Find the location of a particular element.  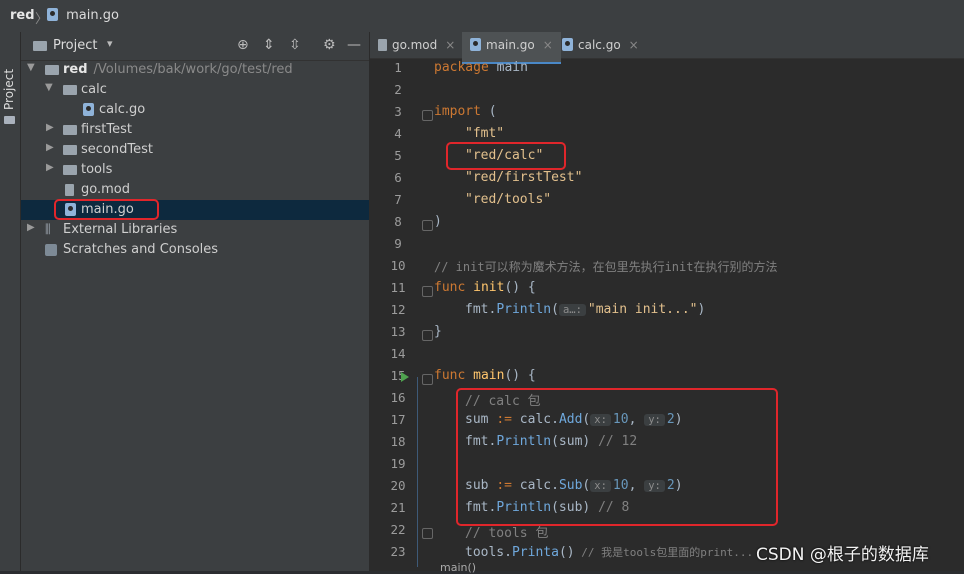

code-line: } is located at coordinates (438, 335).